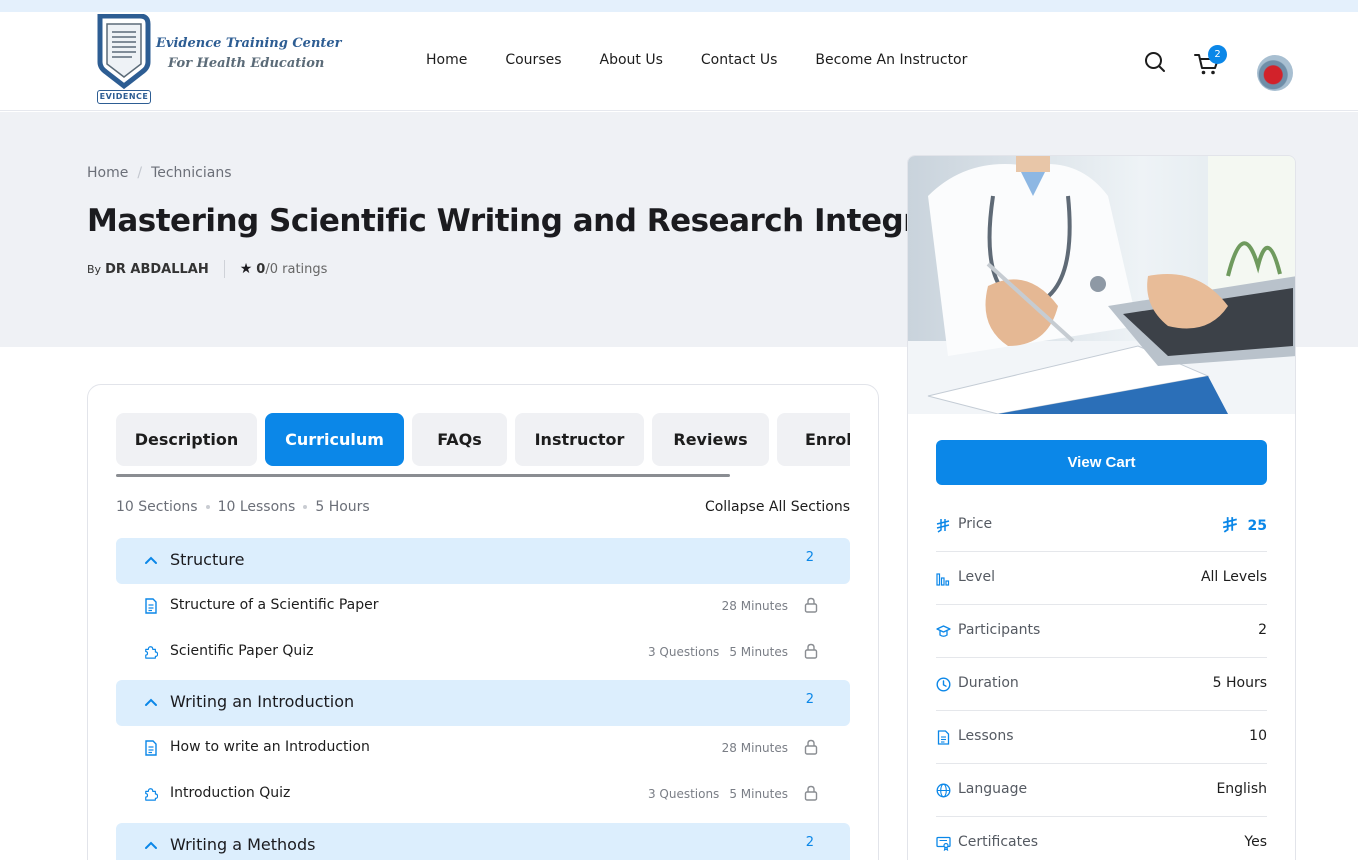  I want to click on search-icon, so click(1155, 62).